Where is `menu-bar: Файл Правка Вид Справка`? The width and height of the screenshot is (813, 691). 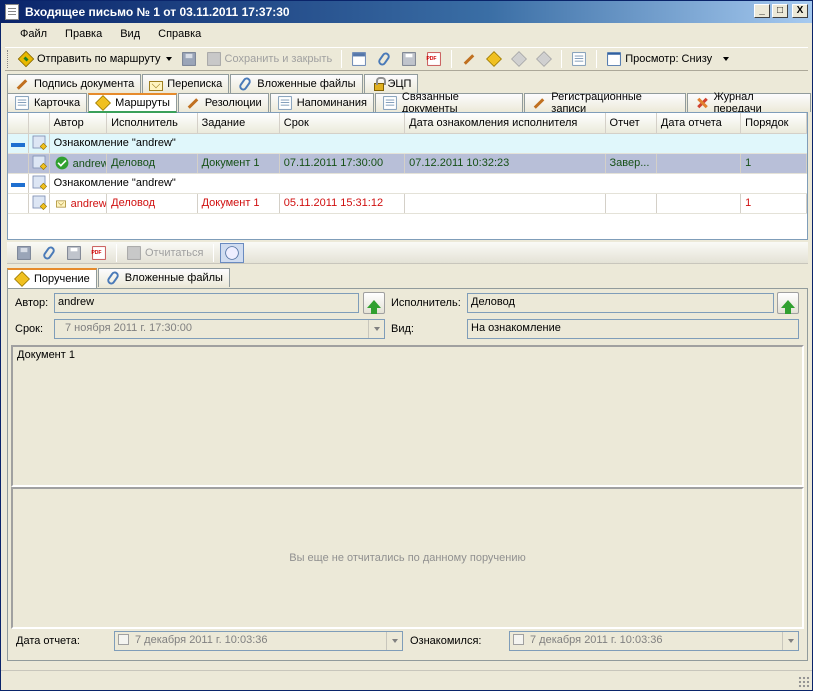 menu-bar: Файл Правка Вид Справка is located at coordinates (406, 34).